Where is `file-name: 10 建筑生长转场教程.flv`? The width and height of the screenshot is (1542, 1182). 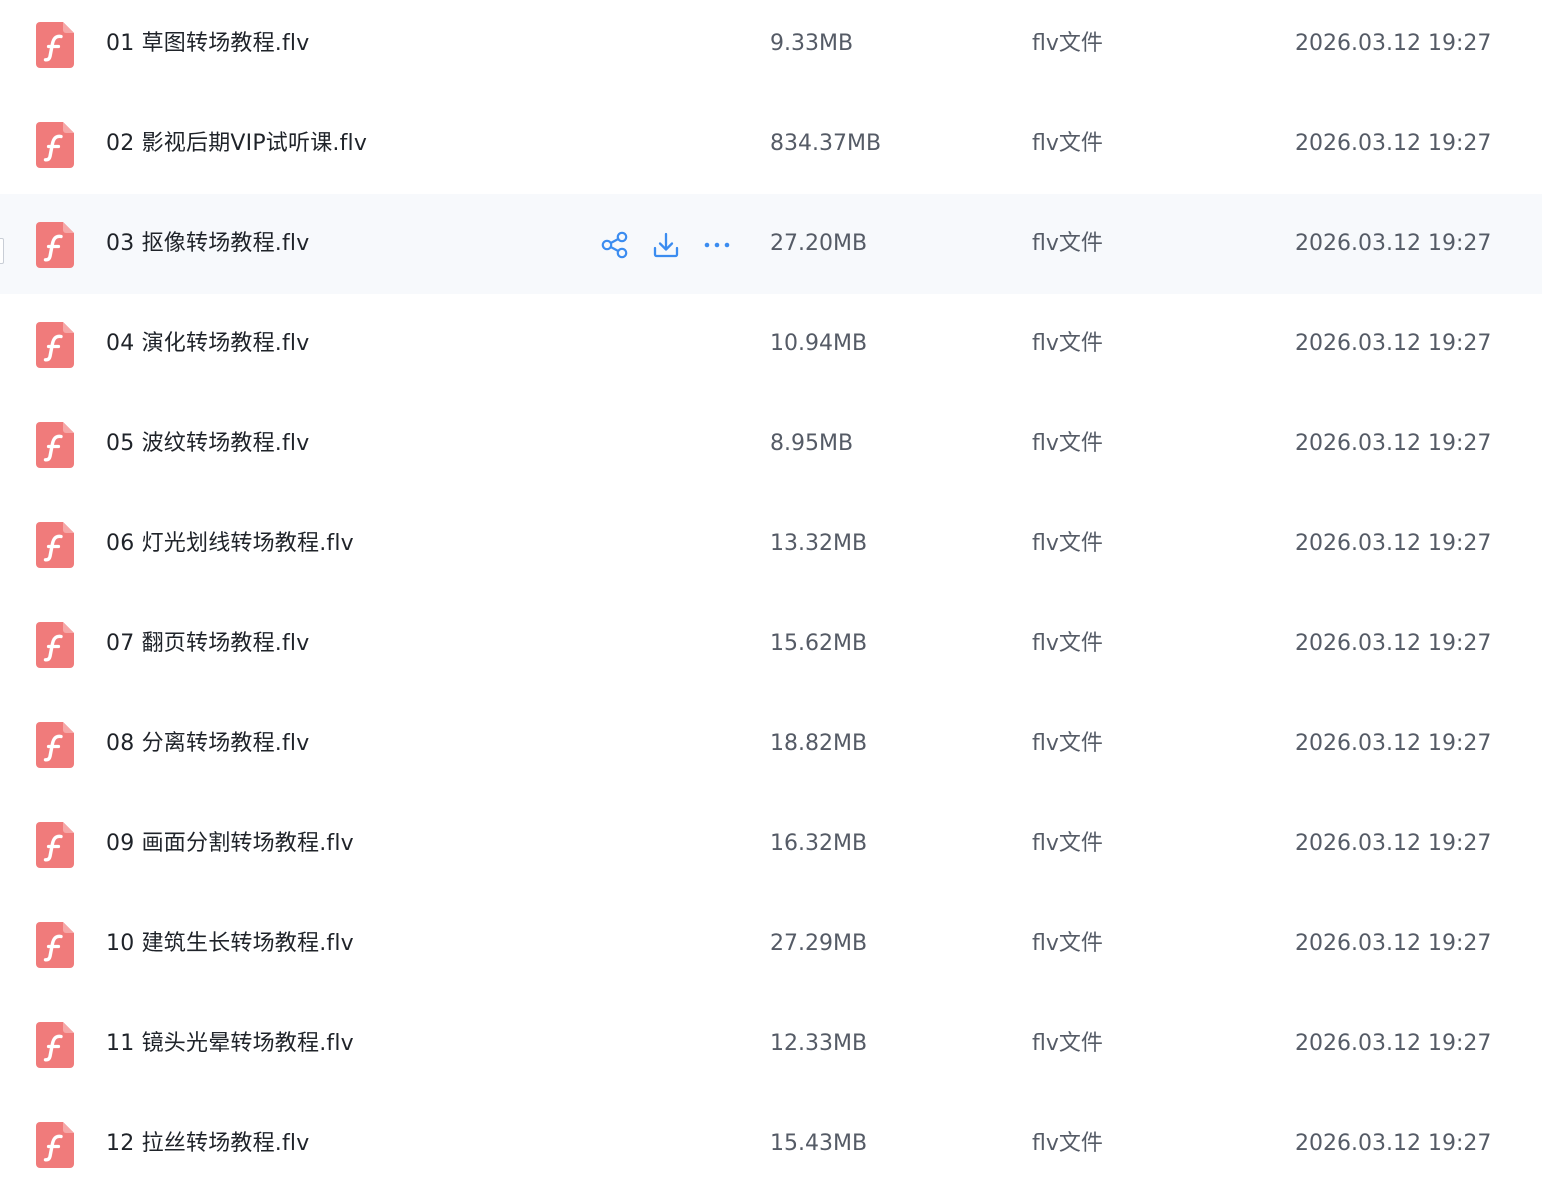 file-name: 10 建筑生长转场教程.flv is located at coordinates (230, 944).